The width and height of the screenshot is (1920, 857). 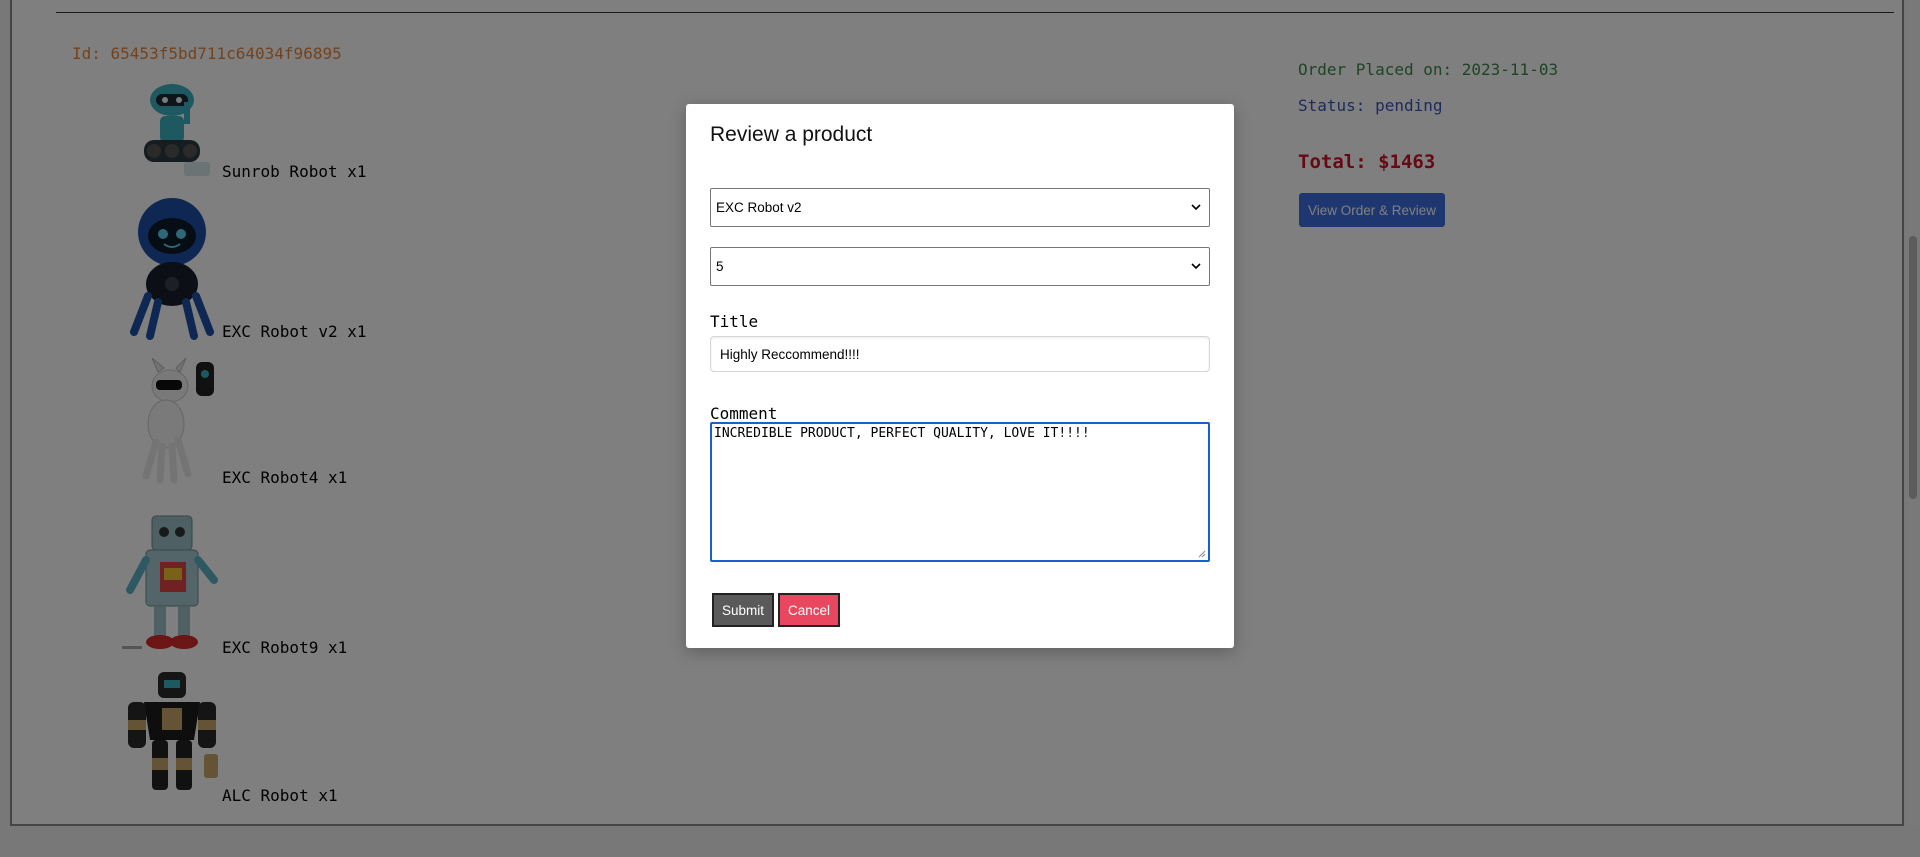 I want to click on rating-select-value: 5, so click(x=720, y=266).